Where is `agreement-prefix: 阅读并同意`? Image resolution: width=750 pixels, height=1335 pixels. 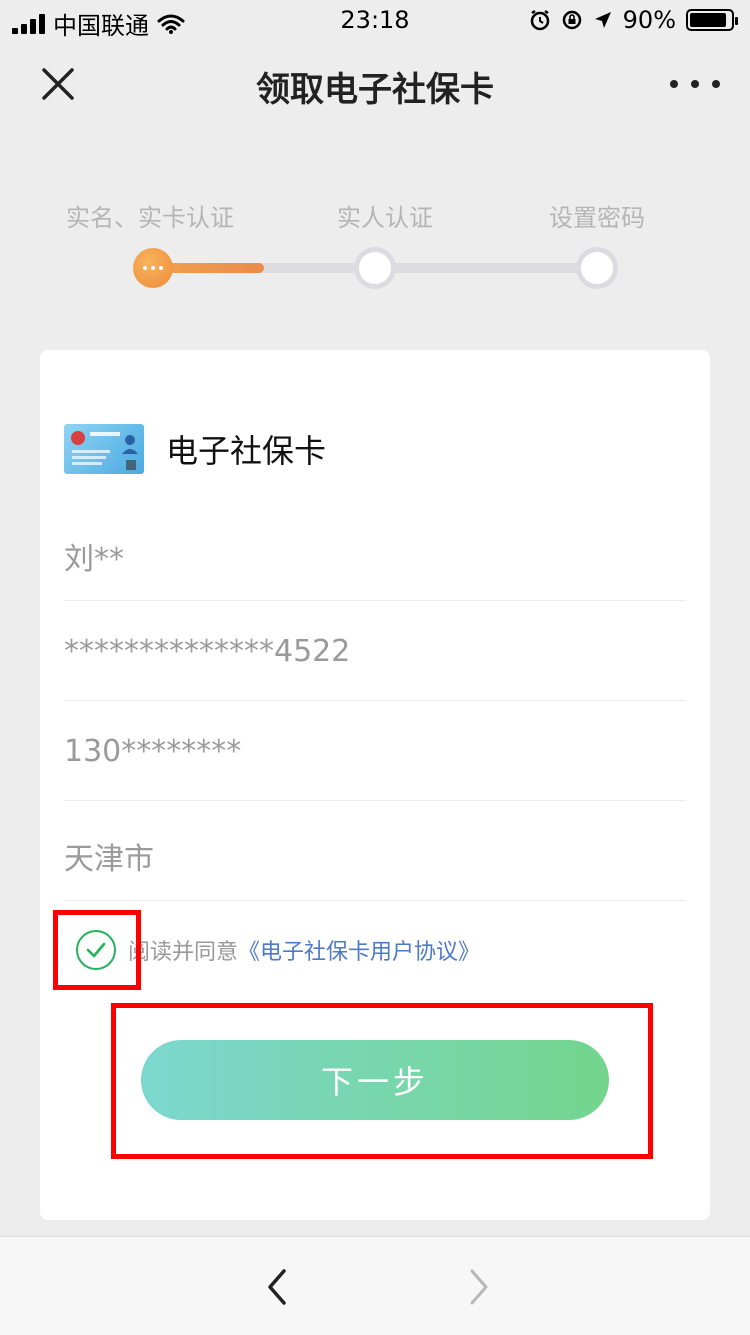 agreement-prefix: 阅读并同意 is located at coordinates (183, 952).